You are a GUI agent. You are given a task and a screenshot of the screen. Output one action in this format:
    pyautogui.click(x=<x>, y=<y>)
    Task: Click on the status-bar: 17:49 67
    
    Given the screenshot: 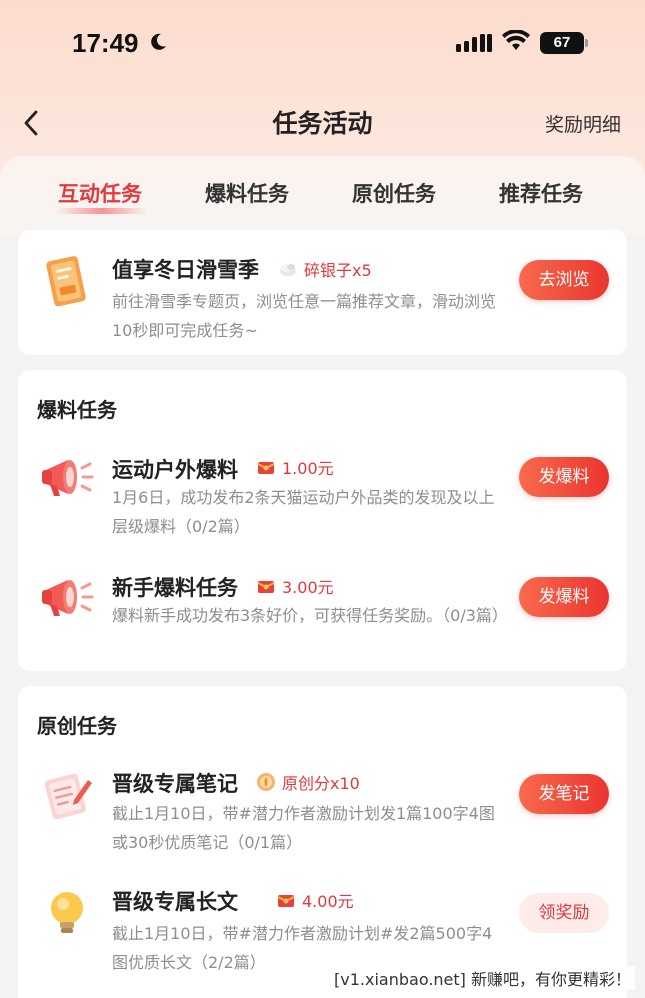 What is the action you would take?
    pyautogui.click(x=322, y=45)
    